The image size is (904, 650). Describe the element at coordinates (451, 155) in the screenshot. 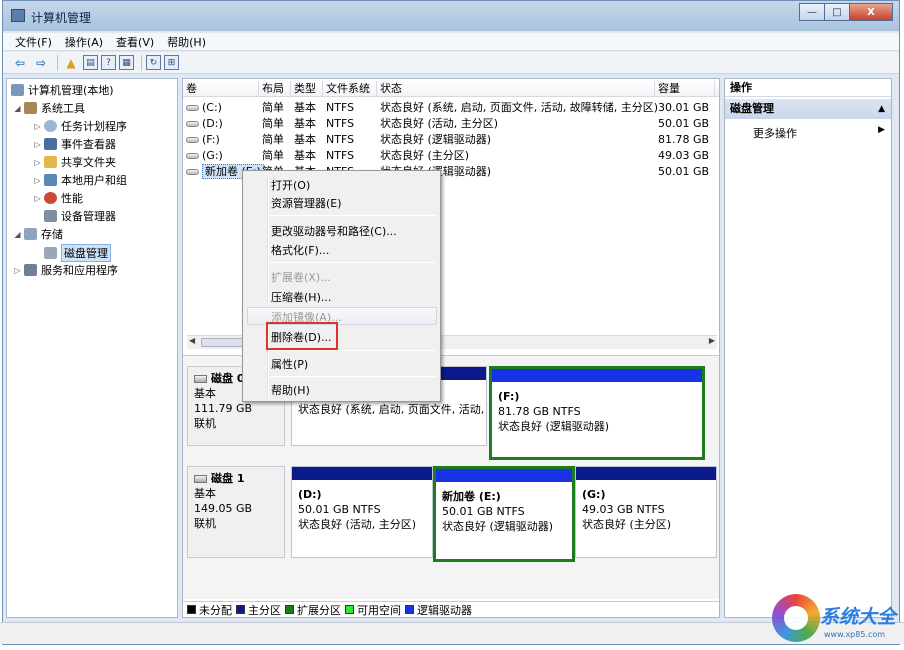

I see `volume-row: (G:) 简单 基本 NTFS 状态良好 (主分区) 49.03 GB` at that location.